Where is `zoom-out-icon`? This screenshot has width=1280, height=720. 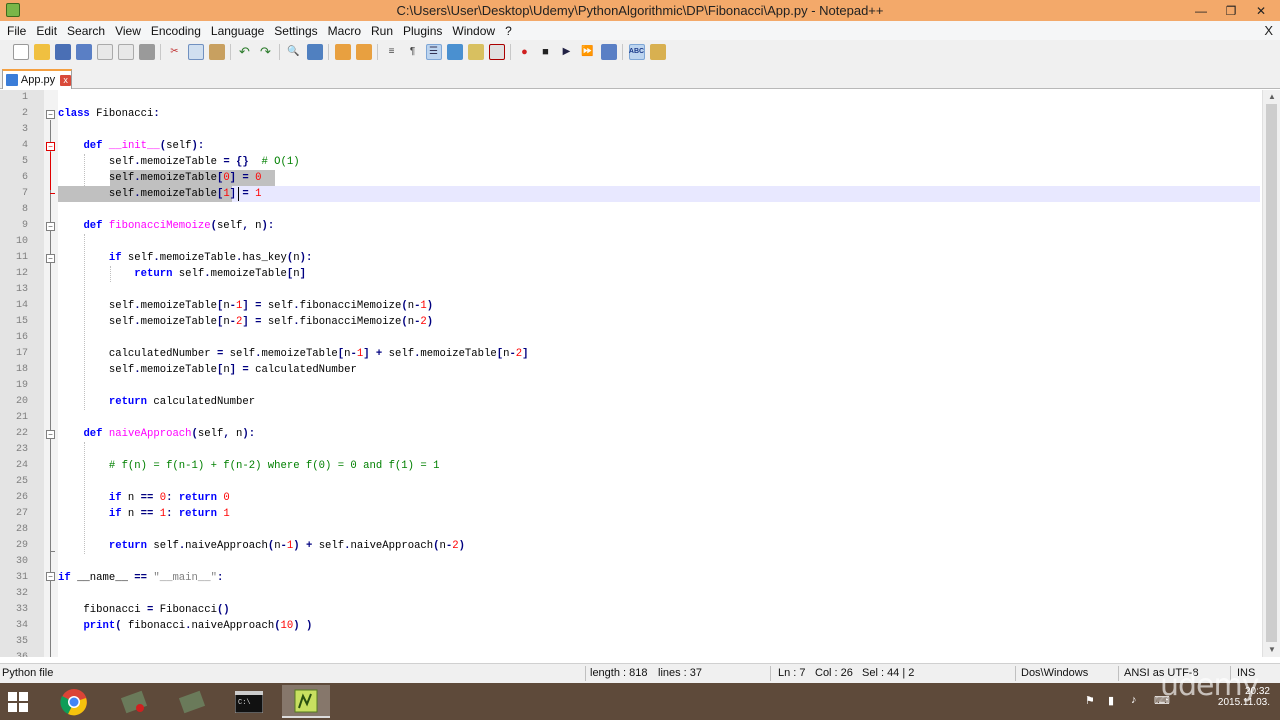
zoom-out-icon is located at coordinates (363, 51).